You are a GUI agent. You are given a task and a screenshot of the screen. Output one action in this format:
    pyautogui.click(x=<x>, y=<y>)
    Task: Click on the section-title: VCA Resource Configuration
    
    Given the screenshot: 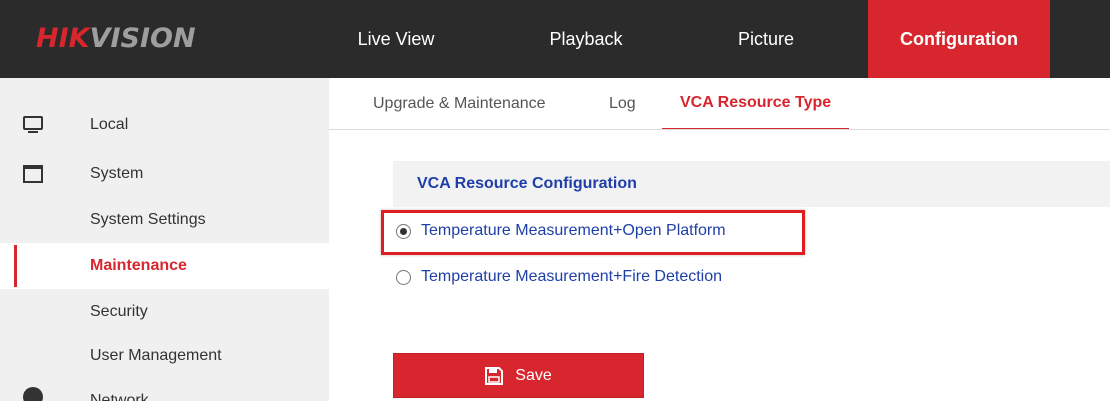 What is the action you would take?
    pyautogui.click(x=527, y=183)
    